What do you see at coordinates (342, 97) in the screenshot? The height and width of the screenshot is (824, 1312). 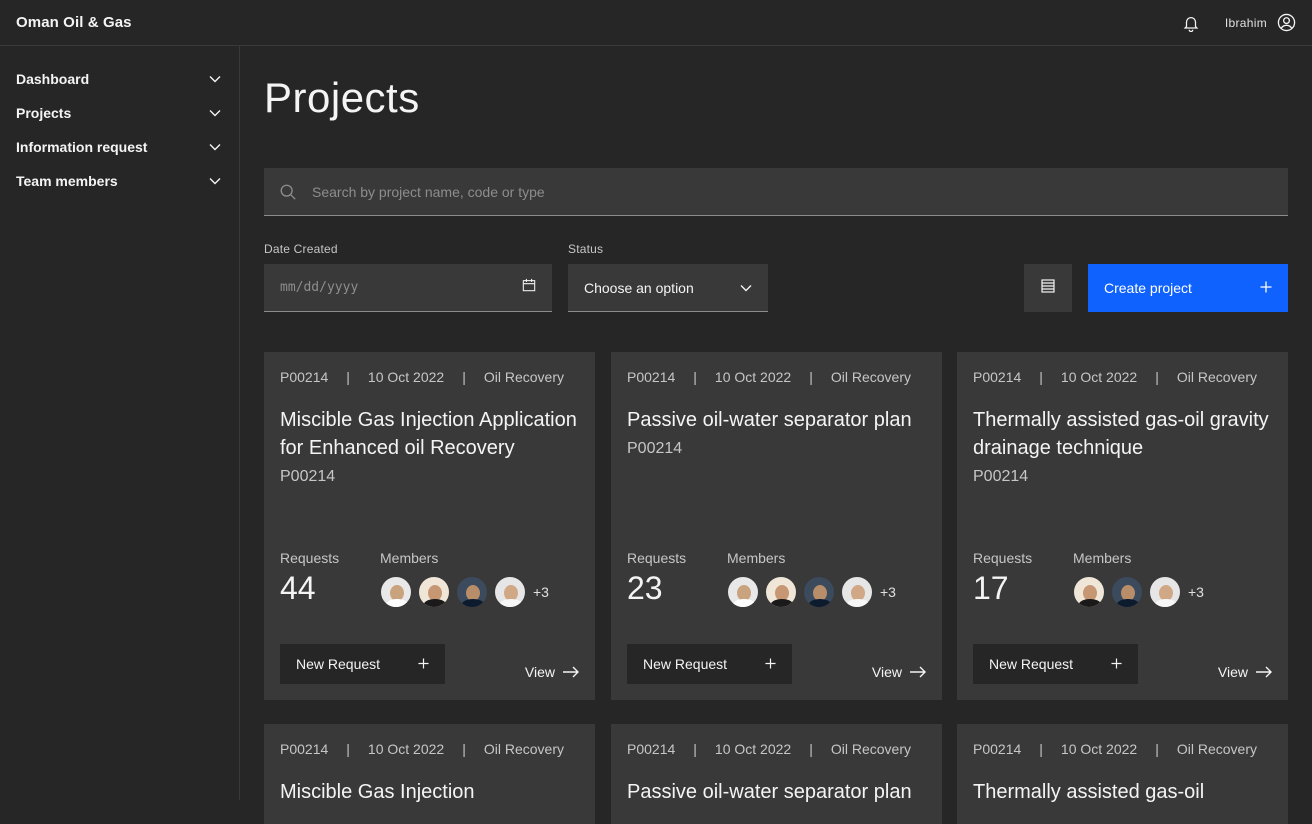 I see `page-title: Projects` at bounding box center [342, 97].